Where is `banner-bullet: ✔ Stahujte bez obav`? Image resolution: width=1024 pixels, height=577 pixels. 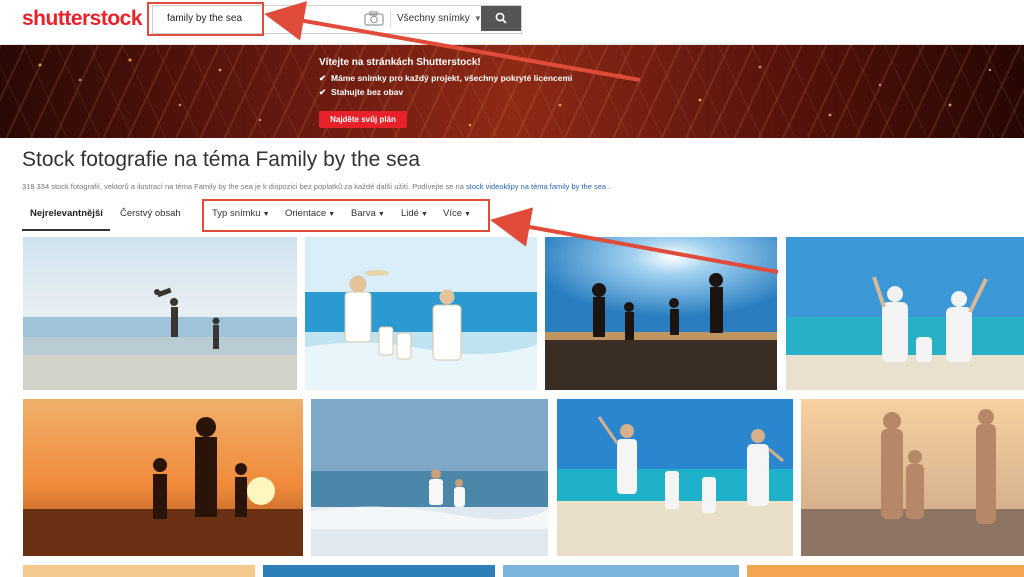 banner-bullet: ✔ Stahujte bez obav is located at coordinates (445, 92).